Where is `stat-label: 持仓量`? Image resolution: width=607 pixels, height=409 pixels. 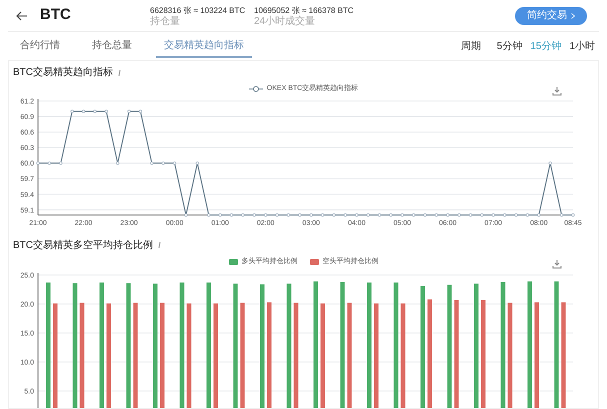 stat-label: 持仓量 is located at coordinates (165, 21).